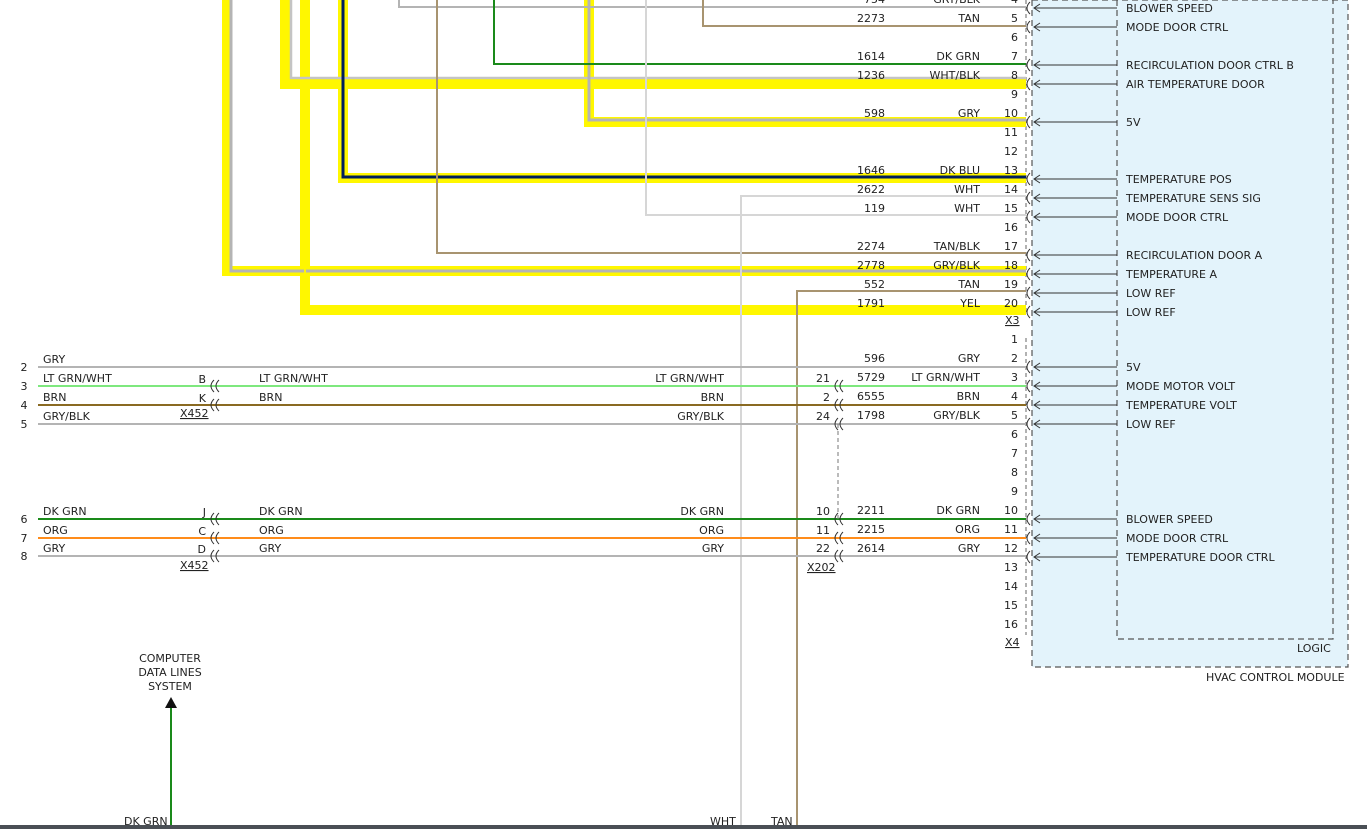 Image resolution: width=1367 pixels, height=829 pixels. What do you see at coordinates (823, 511) in the screenshot?
I see `x202-pin-10: 10` at bounding box center [823, 511].